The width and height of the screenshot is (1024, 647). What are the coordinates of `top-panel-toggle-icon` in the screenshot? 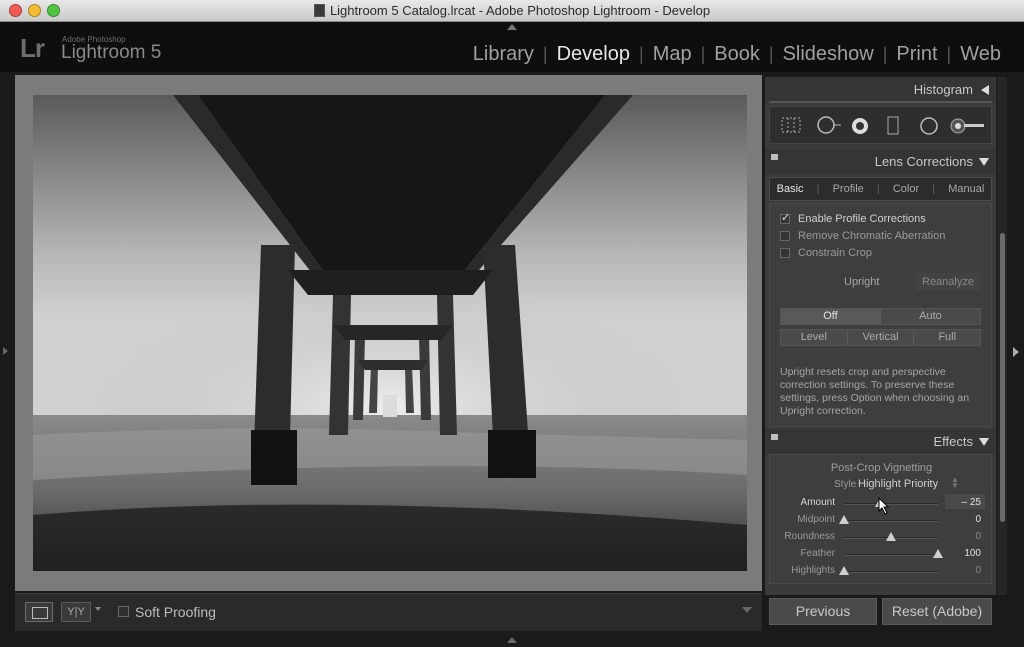 It's located at (512, 27).